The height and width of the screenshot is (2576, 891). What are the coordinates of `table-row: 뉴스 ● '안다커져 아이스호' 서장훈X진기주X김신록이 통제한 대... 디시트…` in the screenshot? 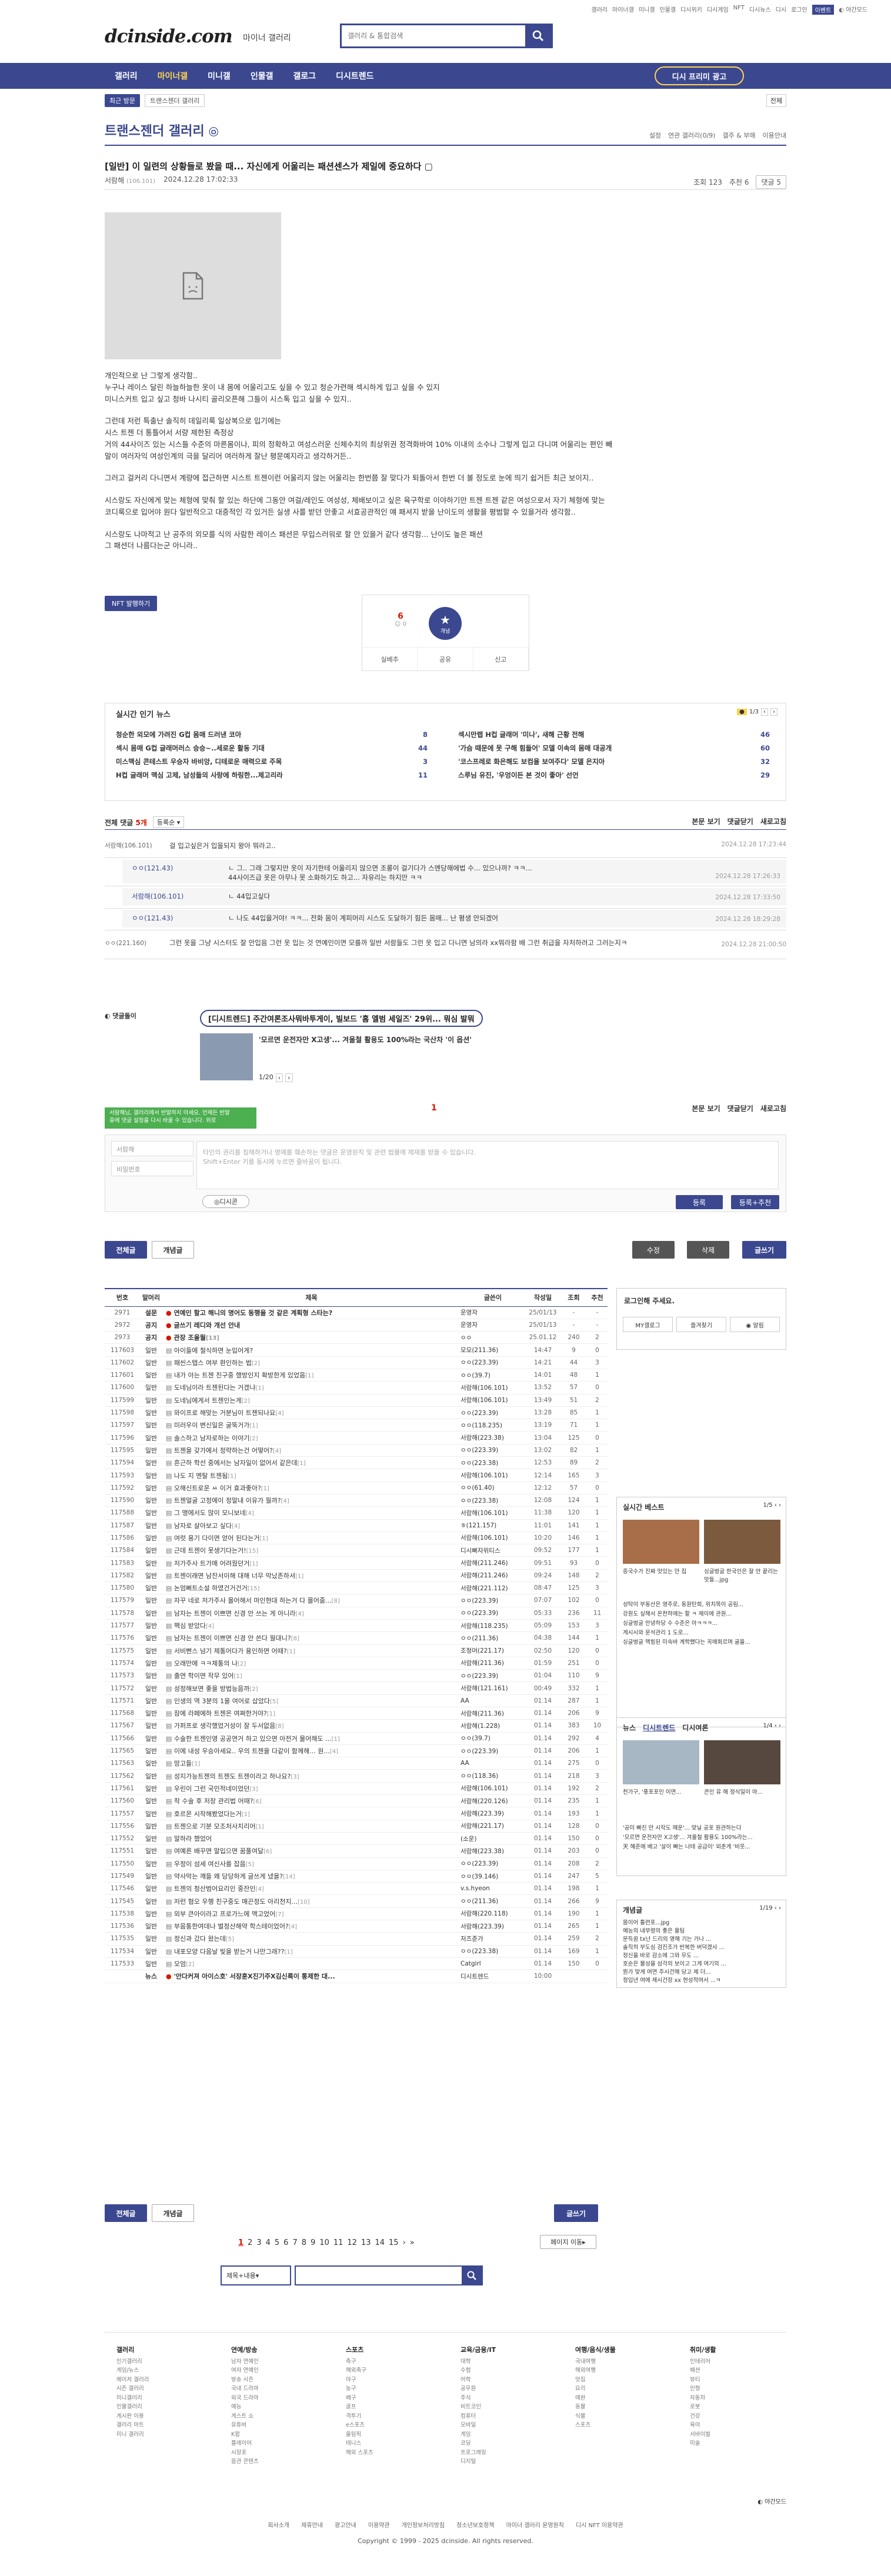 It's located at (356, 1976).